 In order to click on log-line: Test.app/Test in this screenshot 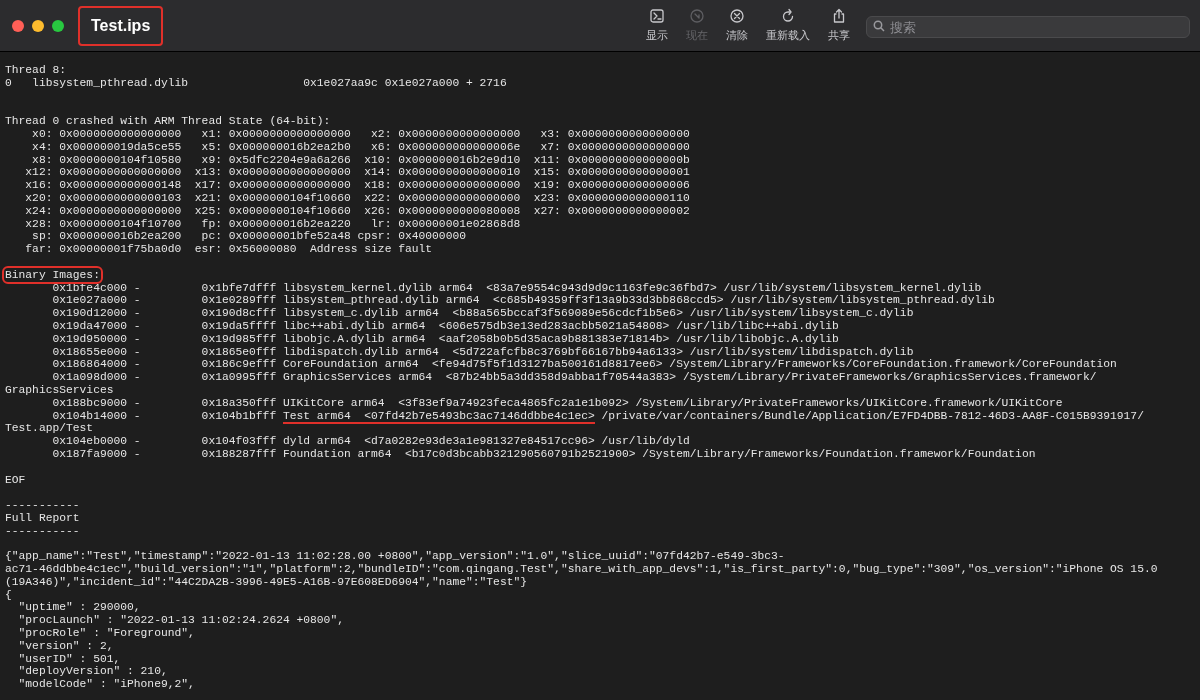, I will do `click(49, 428)`.